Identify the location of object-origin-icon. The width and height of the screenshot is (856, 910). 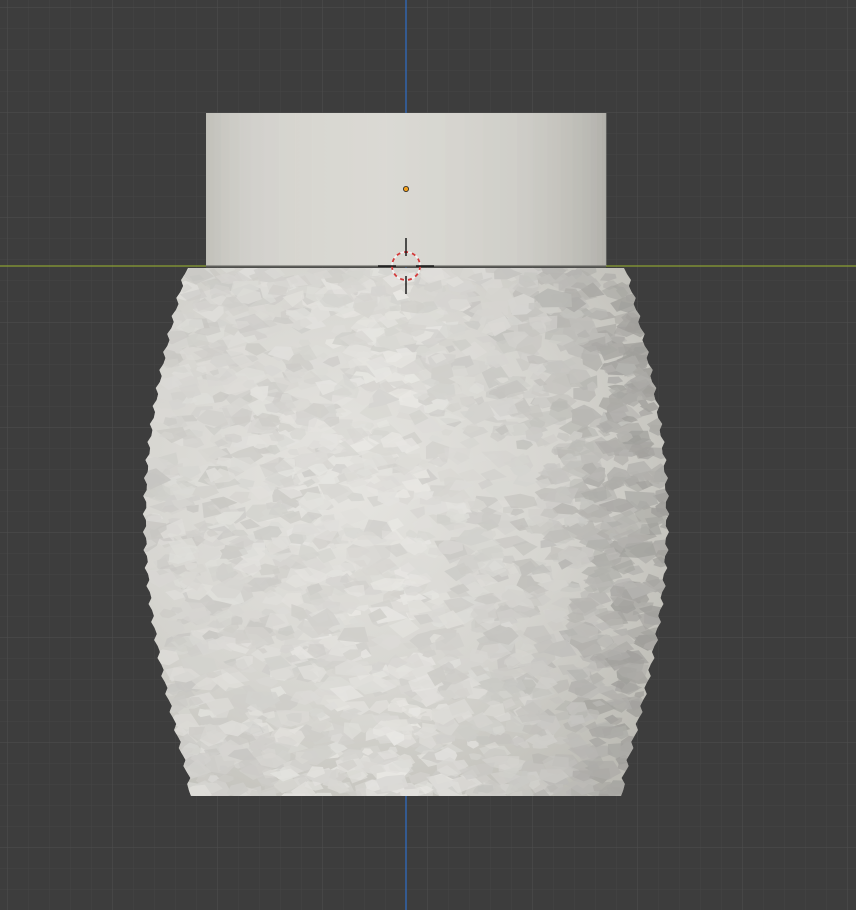
(405, 188).